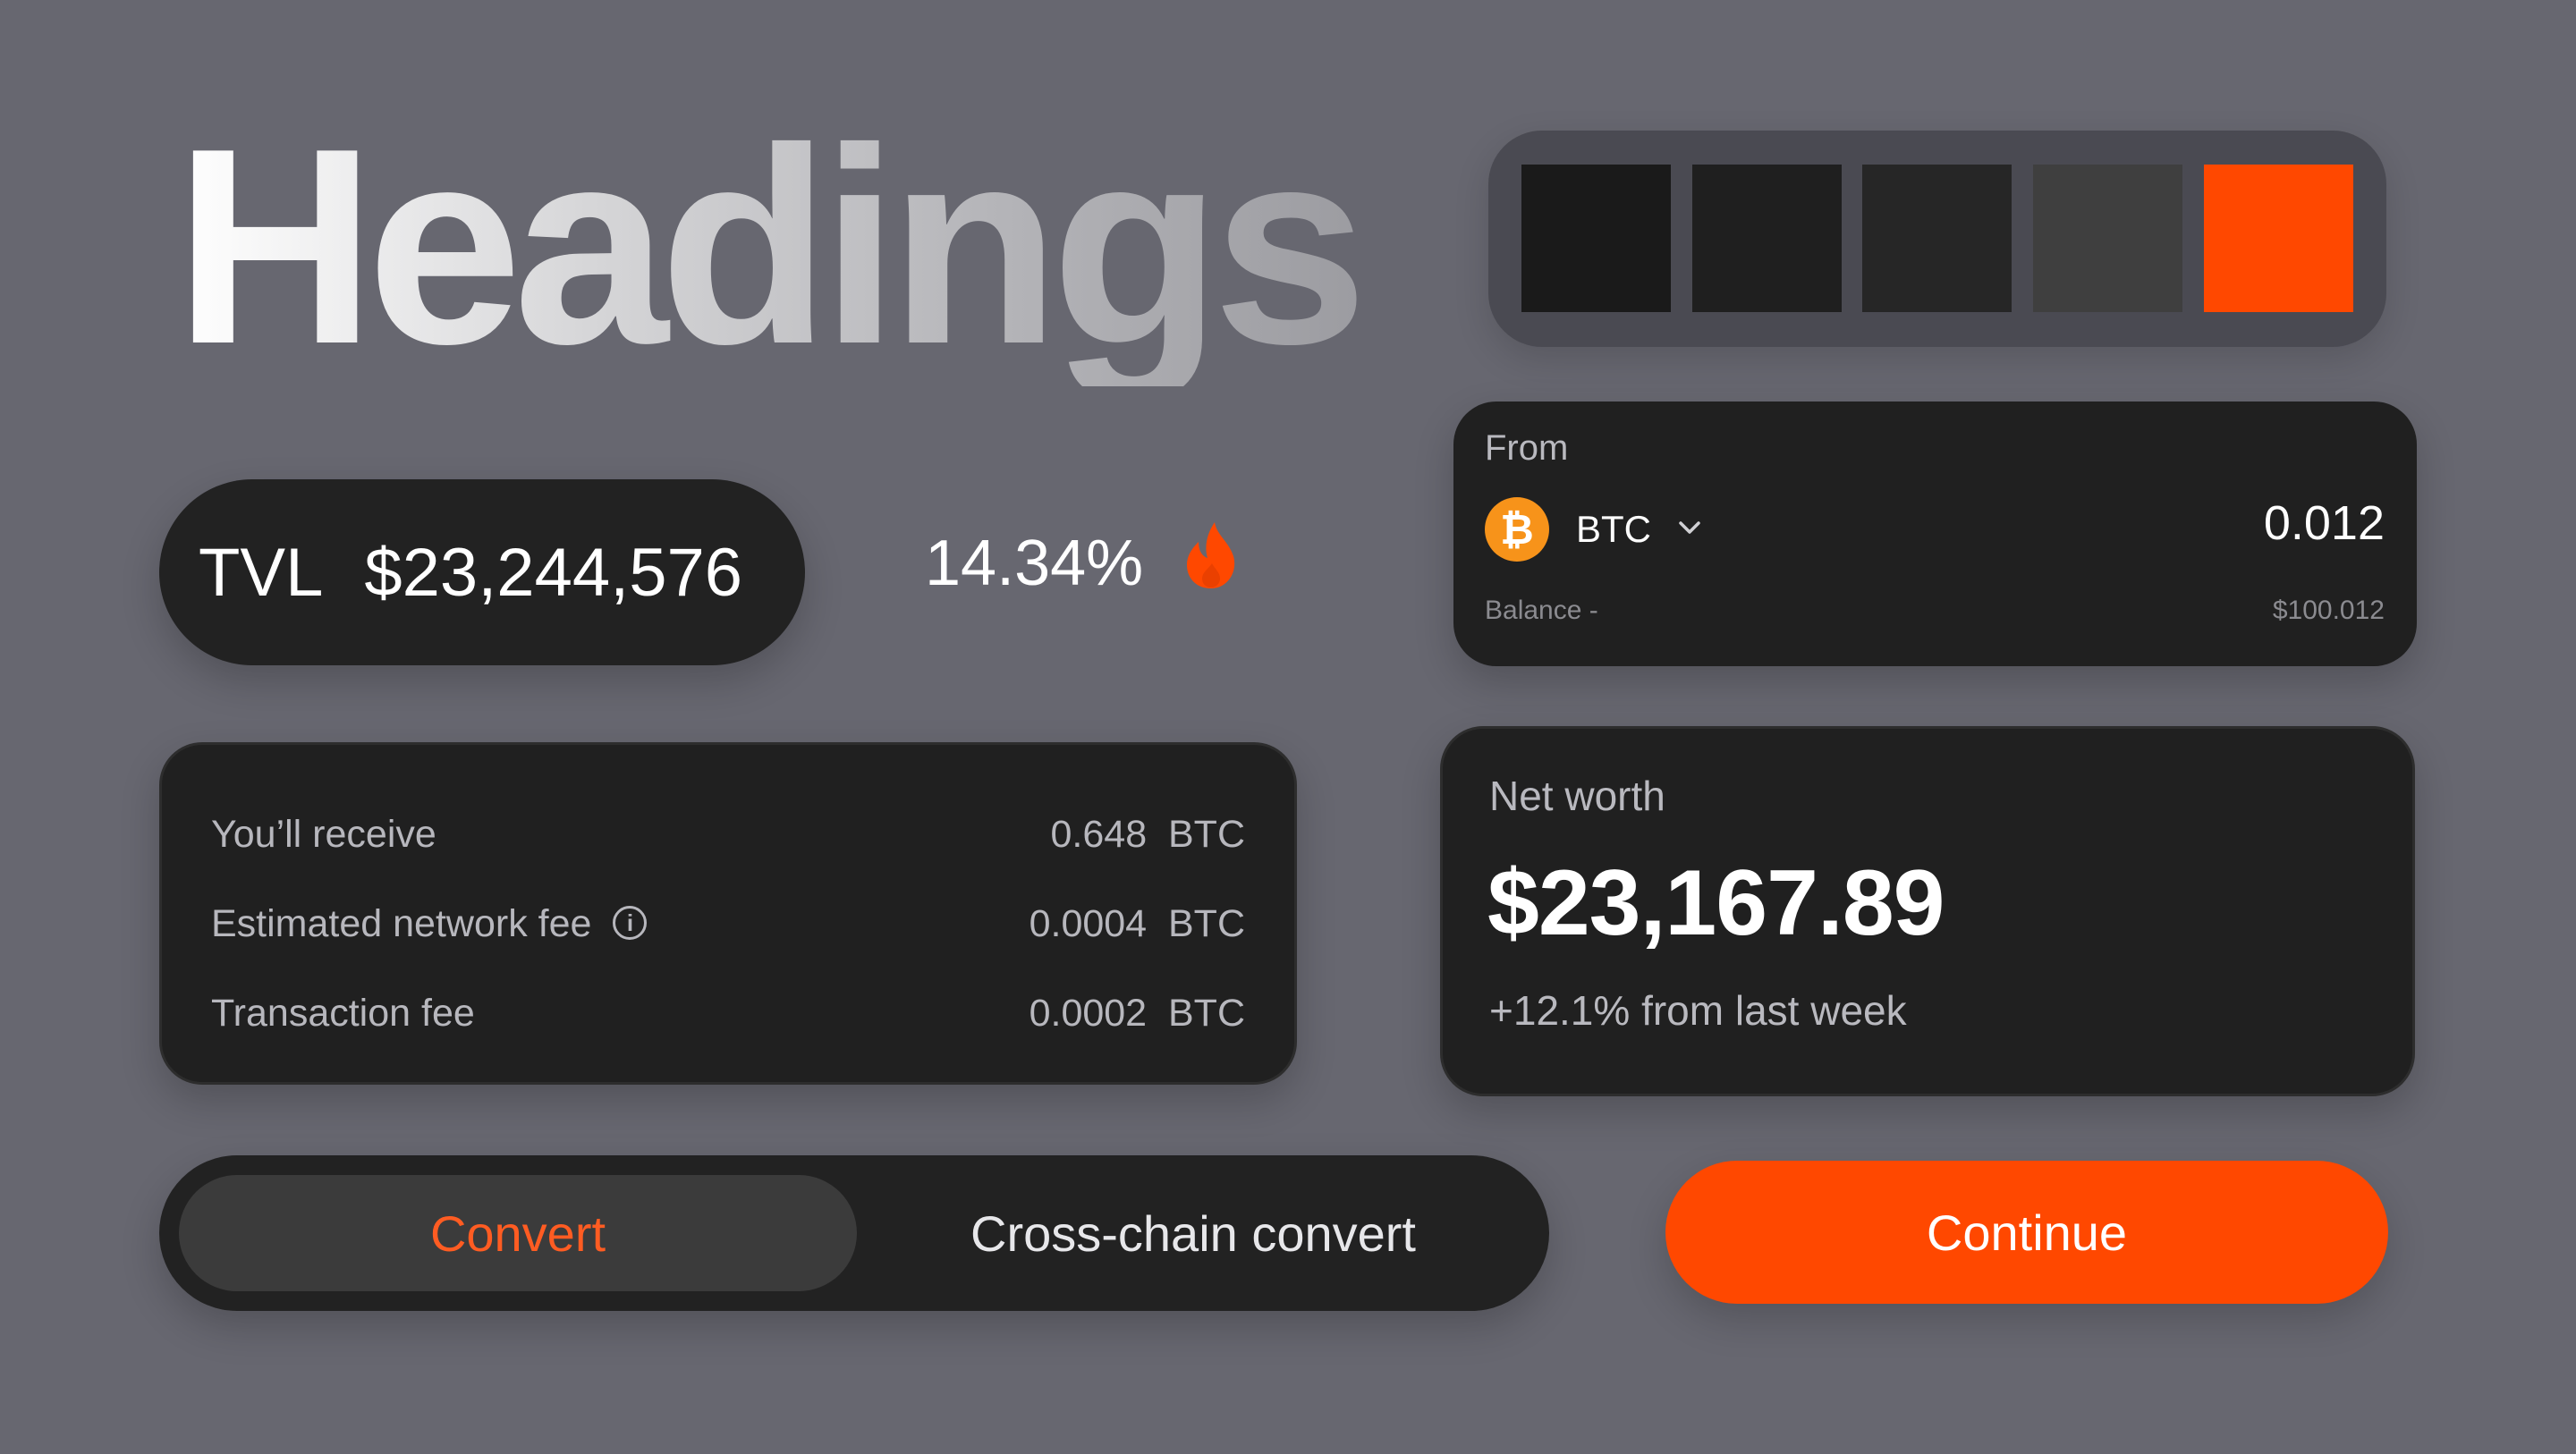  What do you see at coordinates (728, 924) in the screenshot?
I see `fee-row-network: Estimated network fee i 0.0004 BTC` at bounding box center [728, 924].